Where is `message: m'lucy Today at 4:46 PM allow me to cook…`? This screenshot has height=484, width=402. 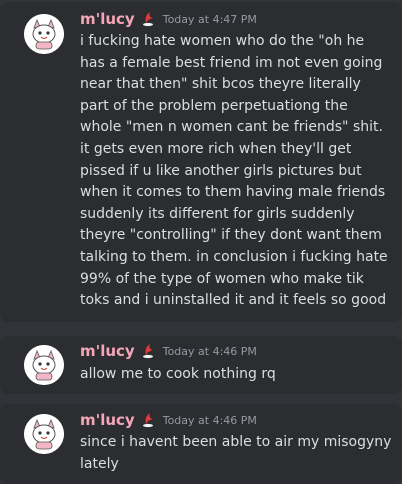
message: m'lucy Today at 4:46 PM allow me to cook… is located at coordinates (201, 365).